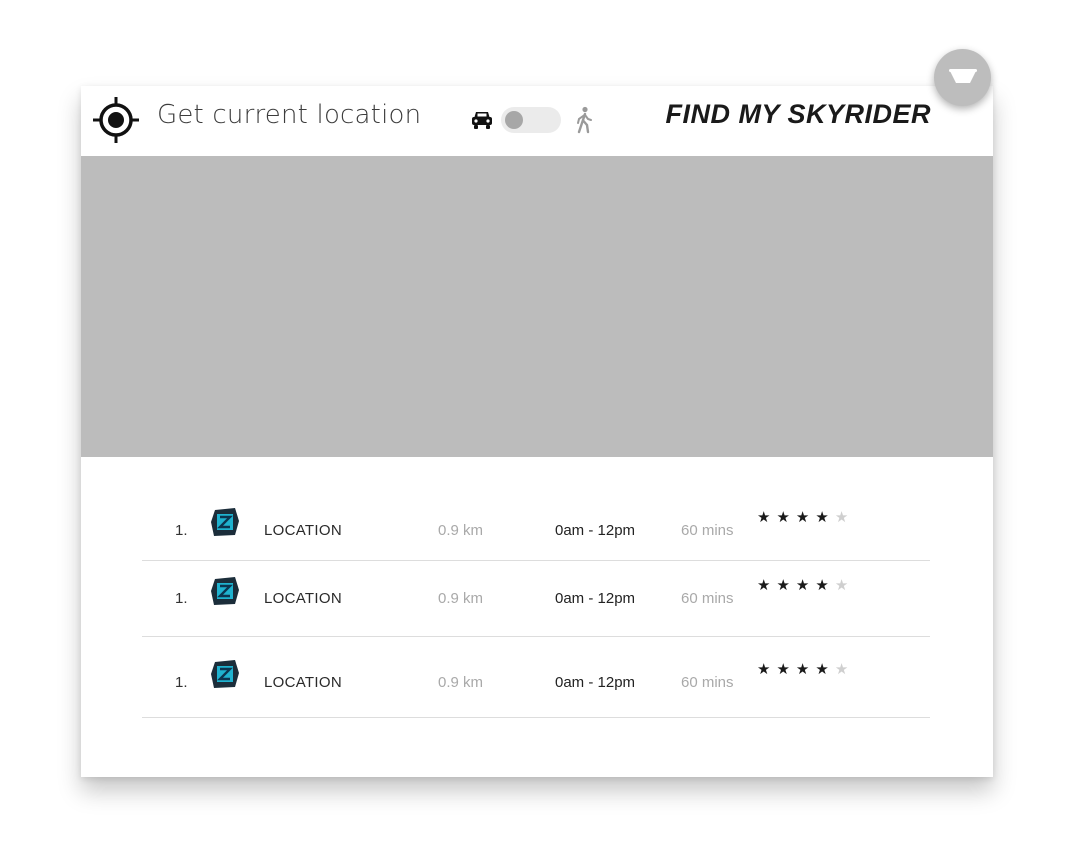 The image size is (1089, 852). Describe the element at coordinates (798, 114) in the screenshot. I see `app-title: FIND MY SKYRIDER` at that location.